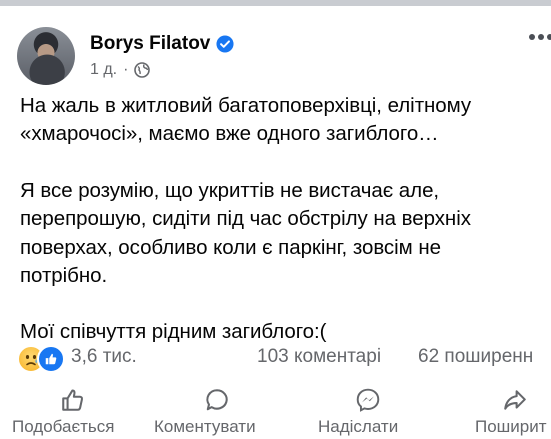 This screenshot has width=551, height=439. What do you see at coordinates (540, 39) in the screenshot?
I see `more-options-icon` at bounding box center [540, 39].